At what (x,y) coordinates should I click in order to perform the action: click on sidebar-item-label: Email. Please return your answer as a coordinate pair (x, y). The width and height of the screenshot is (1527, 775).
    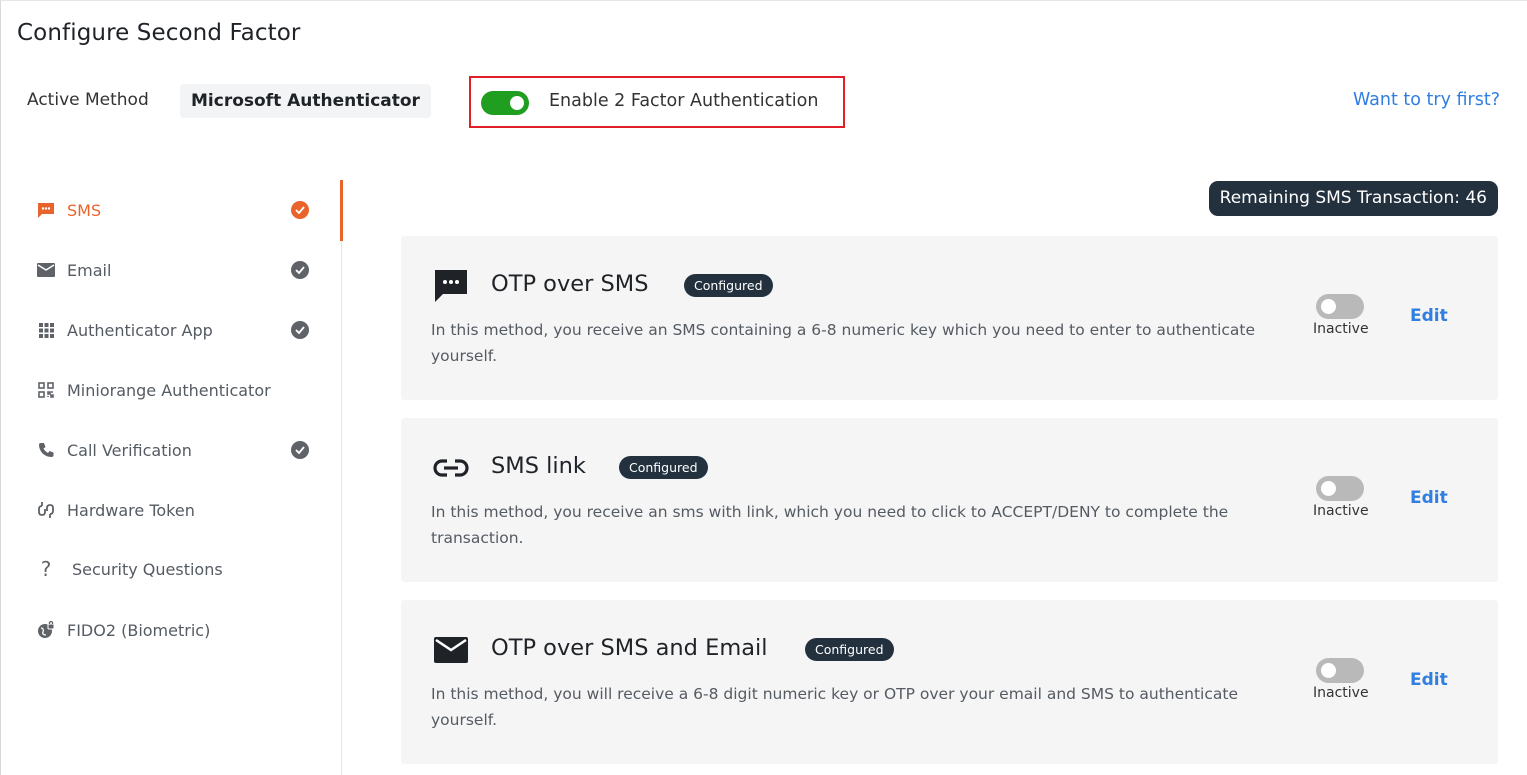
    Looking at the image, I should click on (89, 270).